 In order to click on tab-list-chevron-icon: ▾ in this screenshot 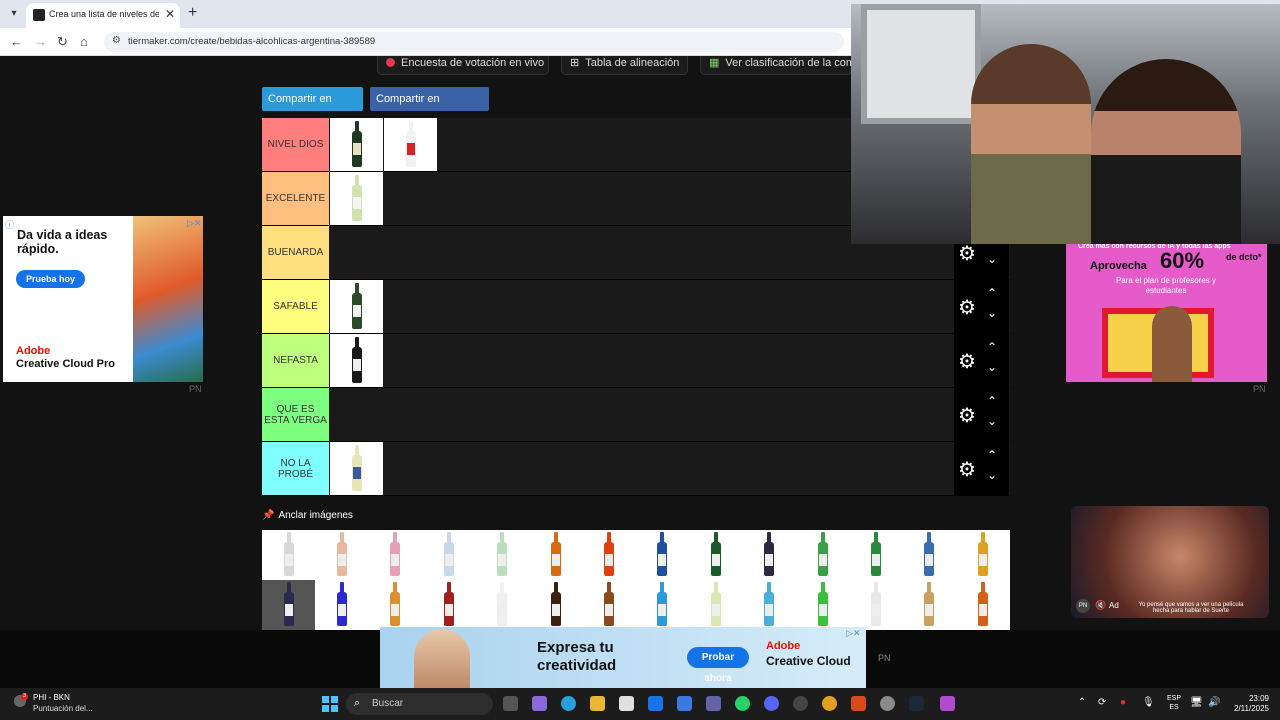, I will do `click(14, 14)`.